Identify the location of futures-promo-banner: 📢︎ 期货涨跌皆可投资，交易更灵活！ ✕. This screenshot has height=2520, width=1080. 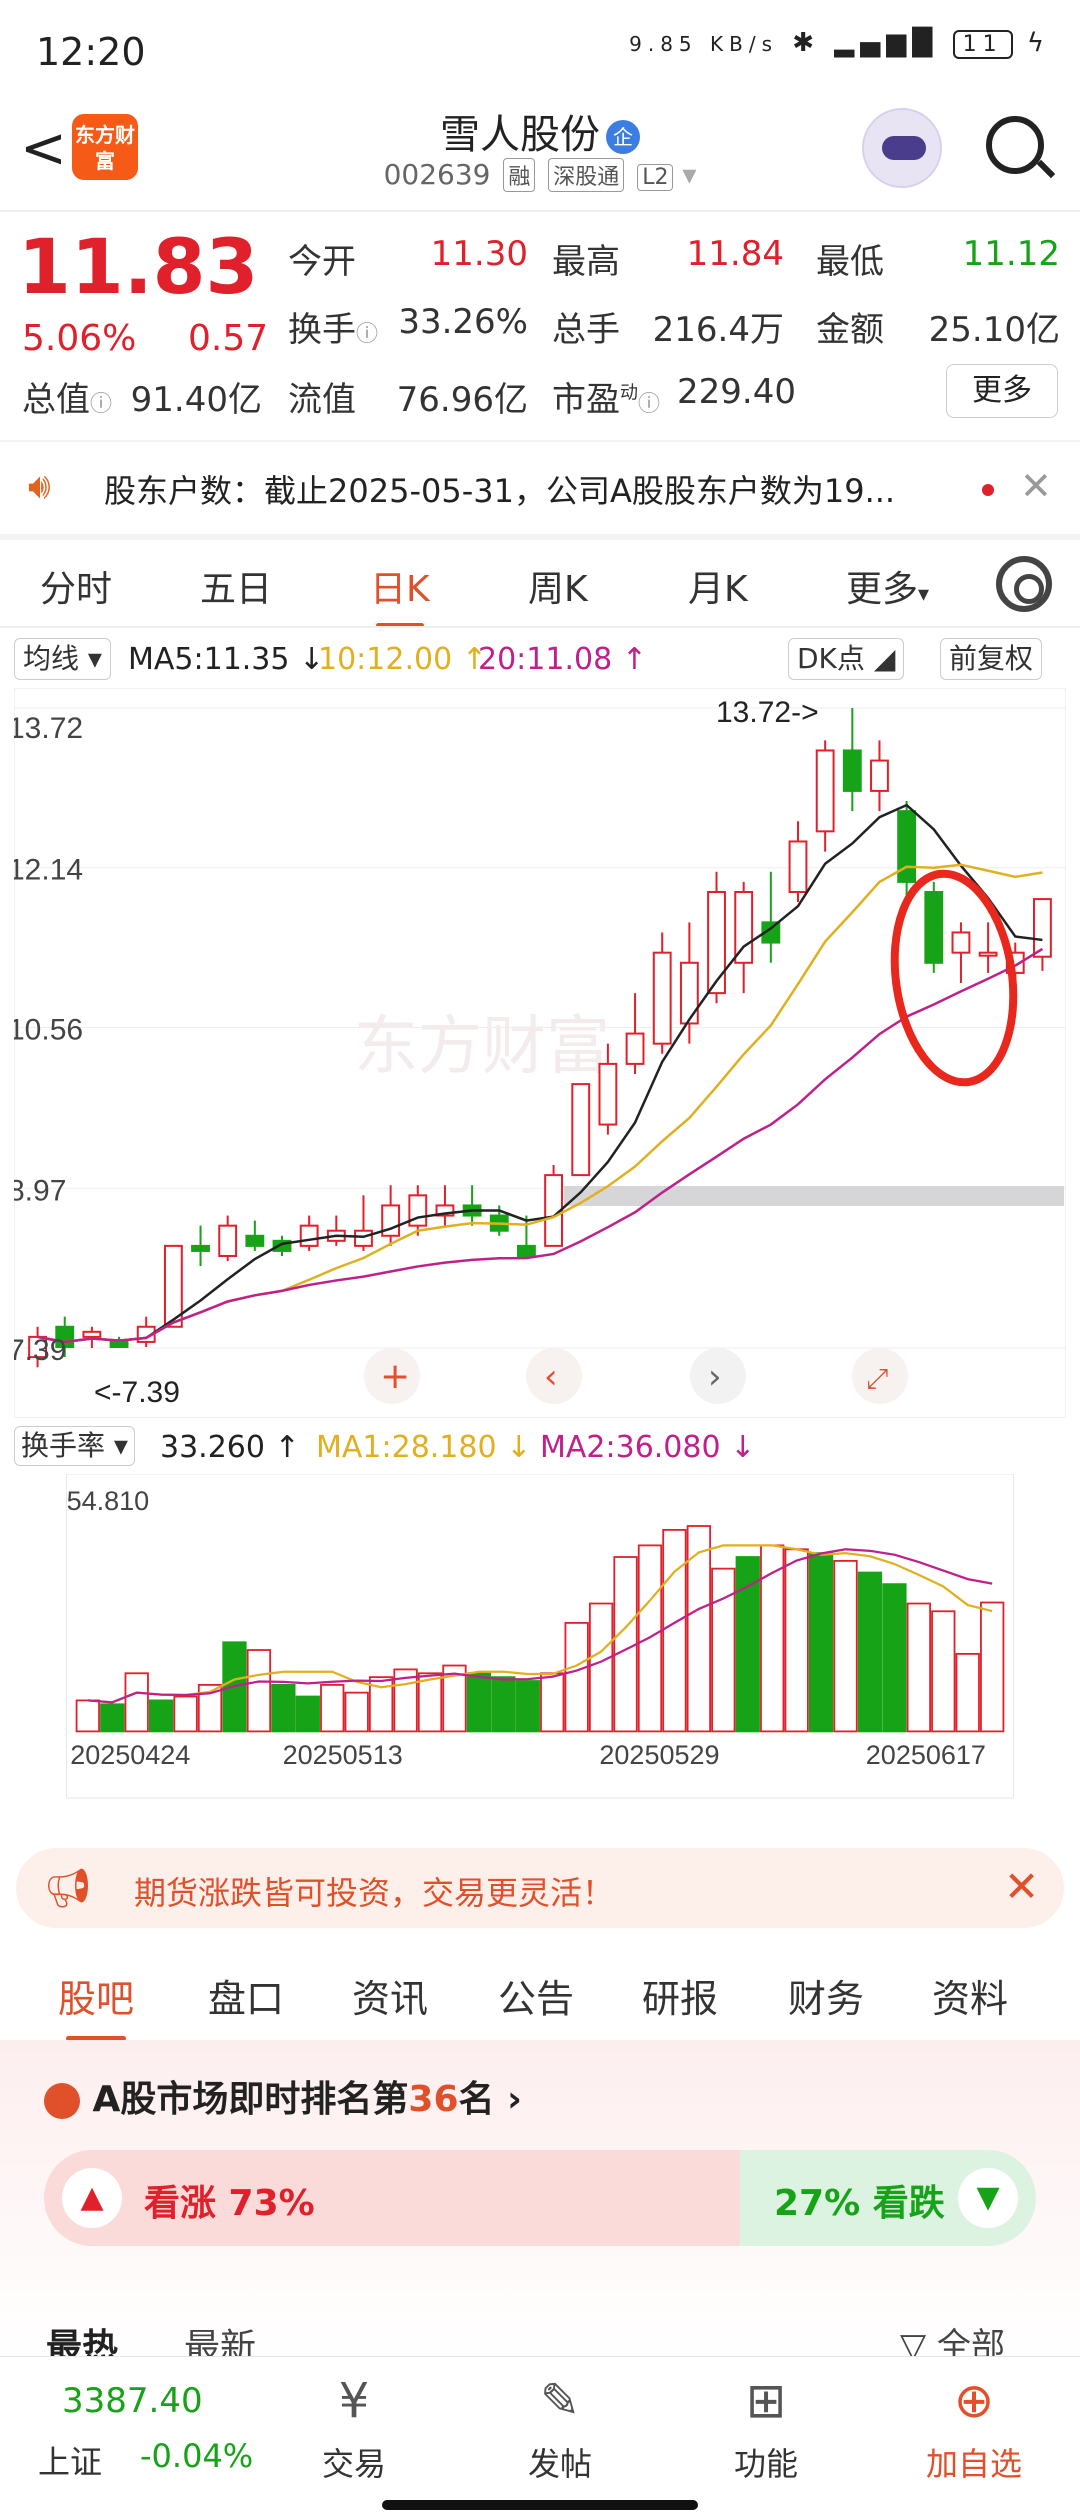
(540, 1888).